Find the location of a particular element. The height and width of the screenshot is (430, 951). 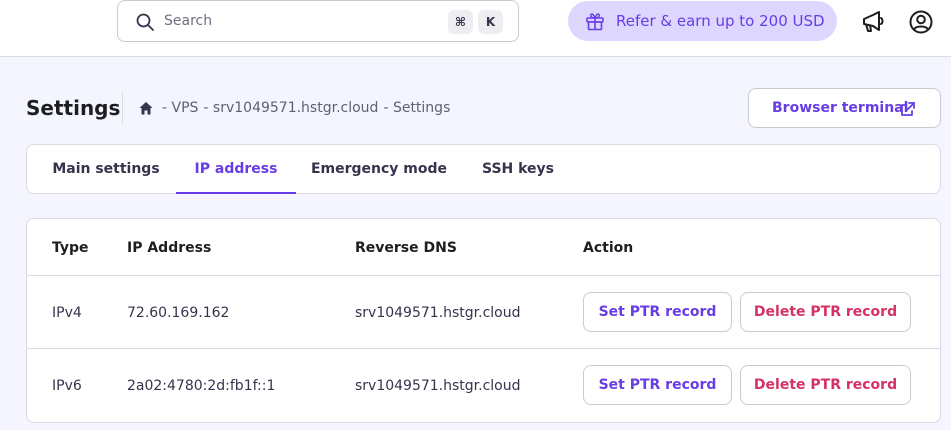

search-icon is located at coordinates (145, 22).